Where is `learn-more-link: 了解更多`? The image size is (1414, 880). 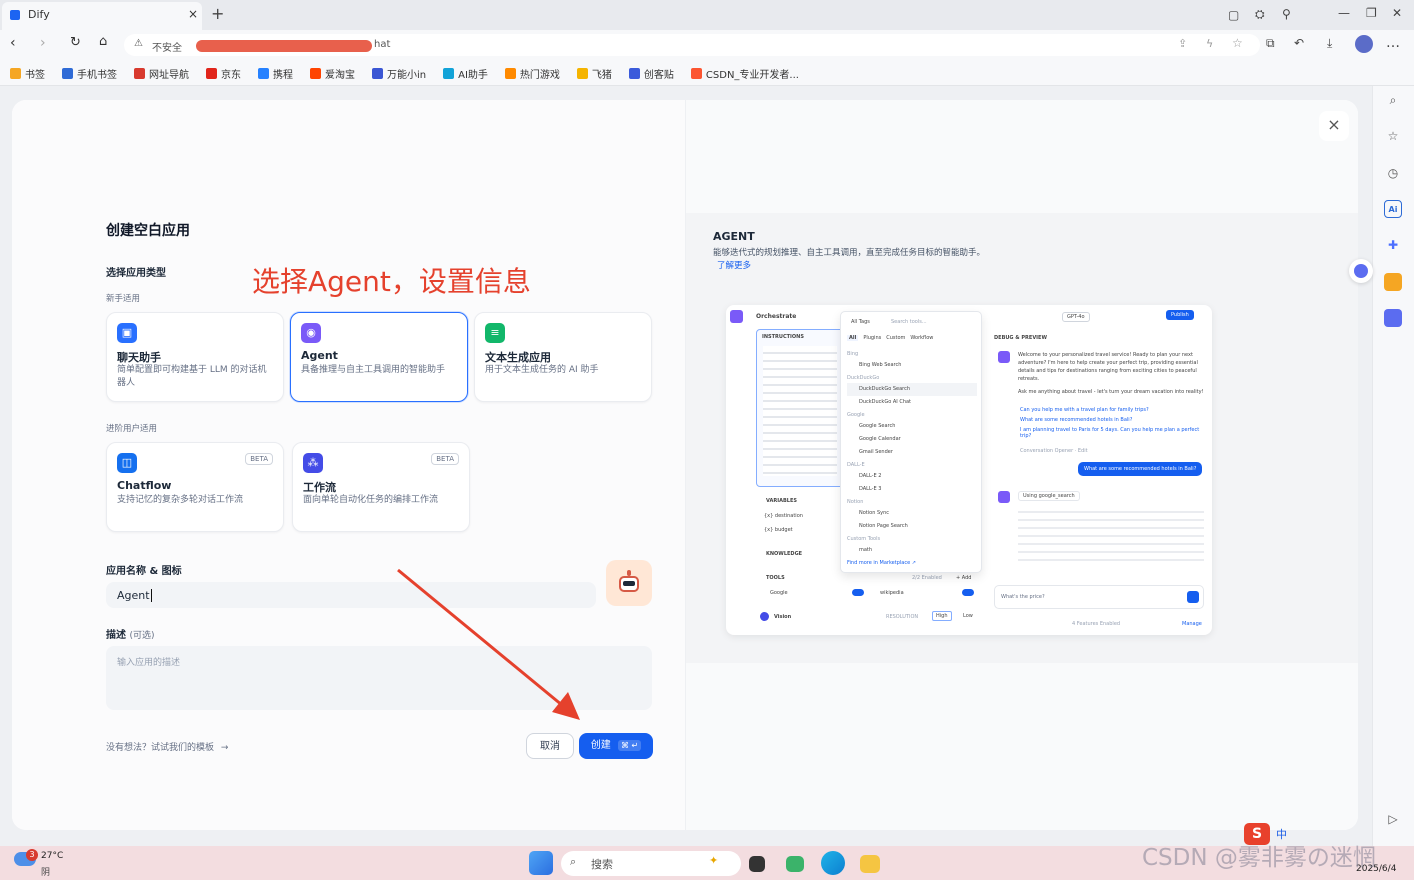
learn-more-link: 了解更多 is located at coordinates (734, 265).